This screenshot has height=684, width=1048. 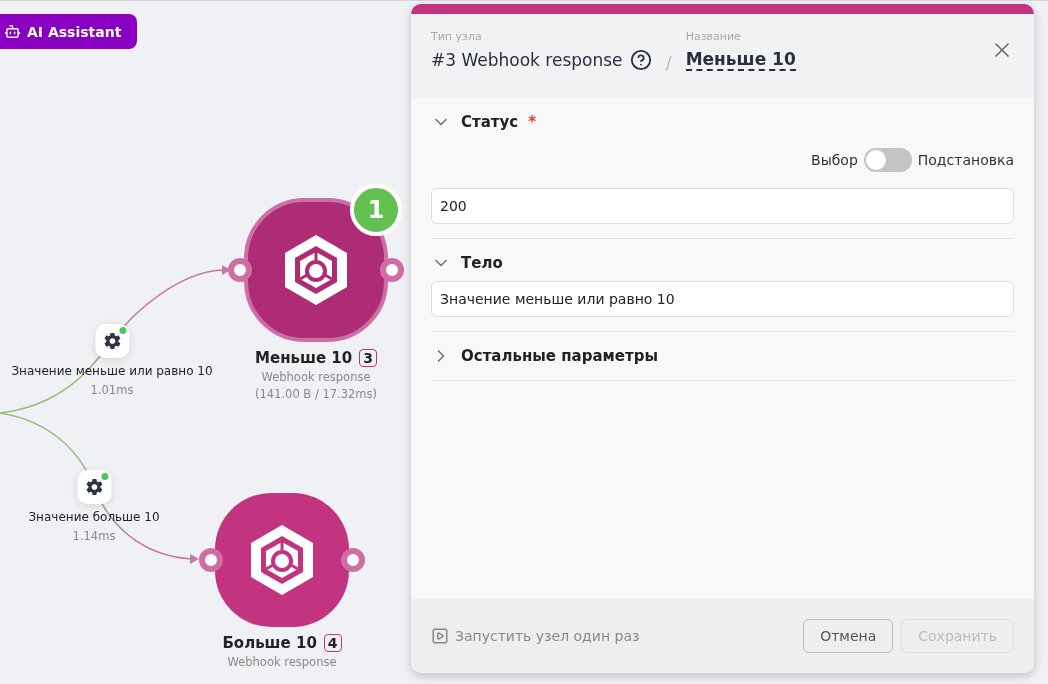 I want to click on node-title: Меньше 10, so click(x=304, y=358).